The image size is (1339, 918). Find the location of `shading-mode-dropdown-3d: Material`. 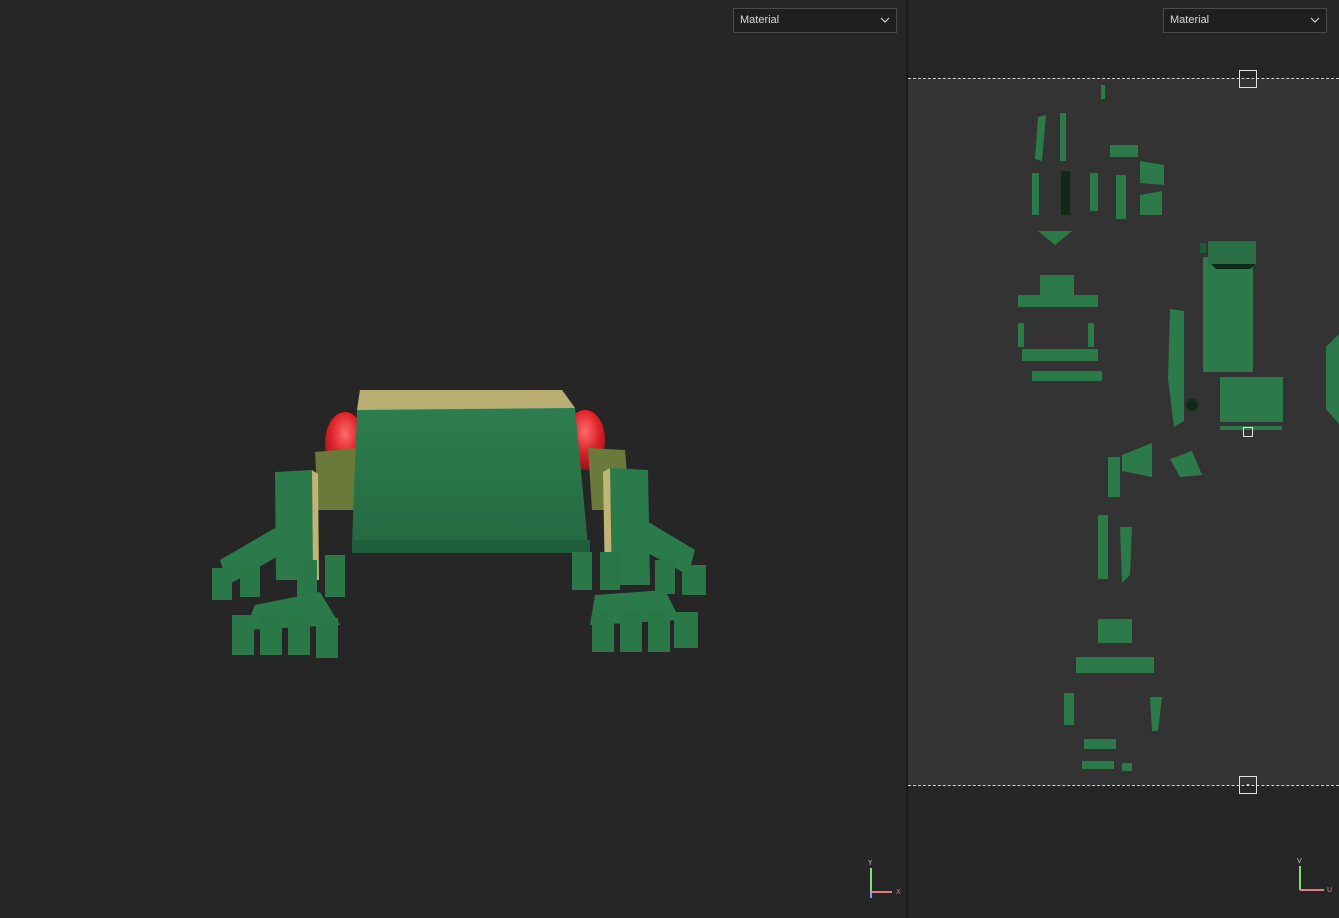

shading-mode-dropdown-3d: Material is located at coordinates (815, 20).